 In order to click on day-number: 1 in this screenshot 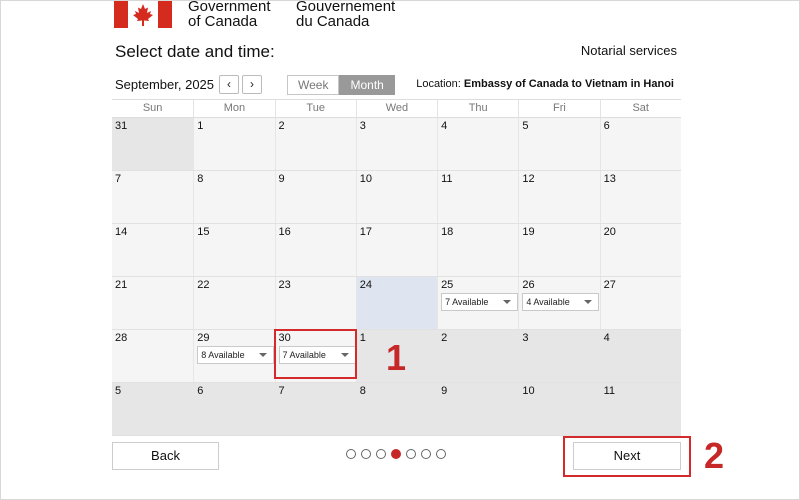, I will do `click(200, 126)`.